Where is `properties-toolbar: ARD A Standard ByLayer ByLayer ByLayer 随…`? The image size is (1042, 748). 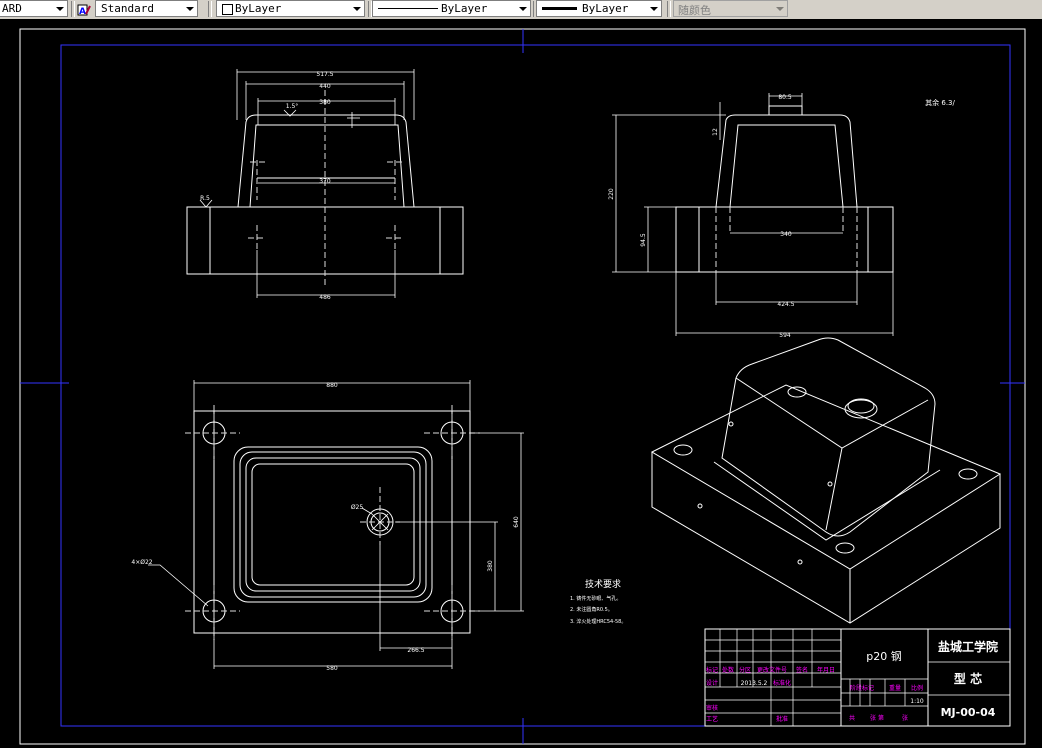 properties-toolbar: ARD A Standard ByLayer ByLayer ByLayer 随… is located at coordinates (521, 10).